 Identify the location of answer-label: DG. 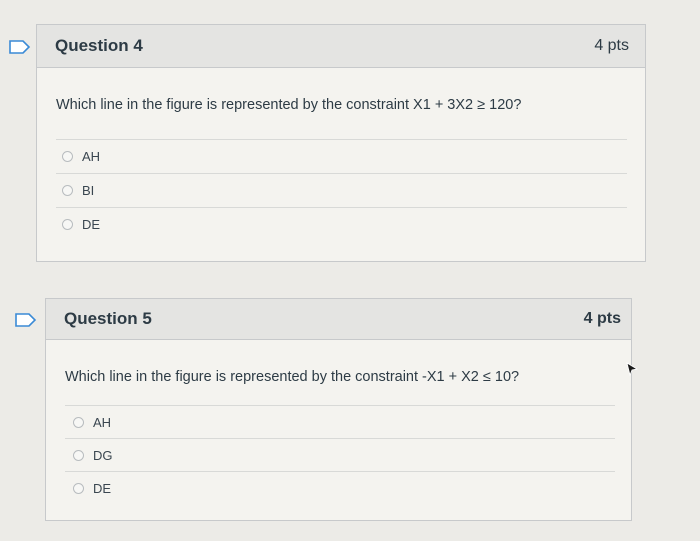
(103, 455).